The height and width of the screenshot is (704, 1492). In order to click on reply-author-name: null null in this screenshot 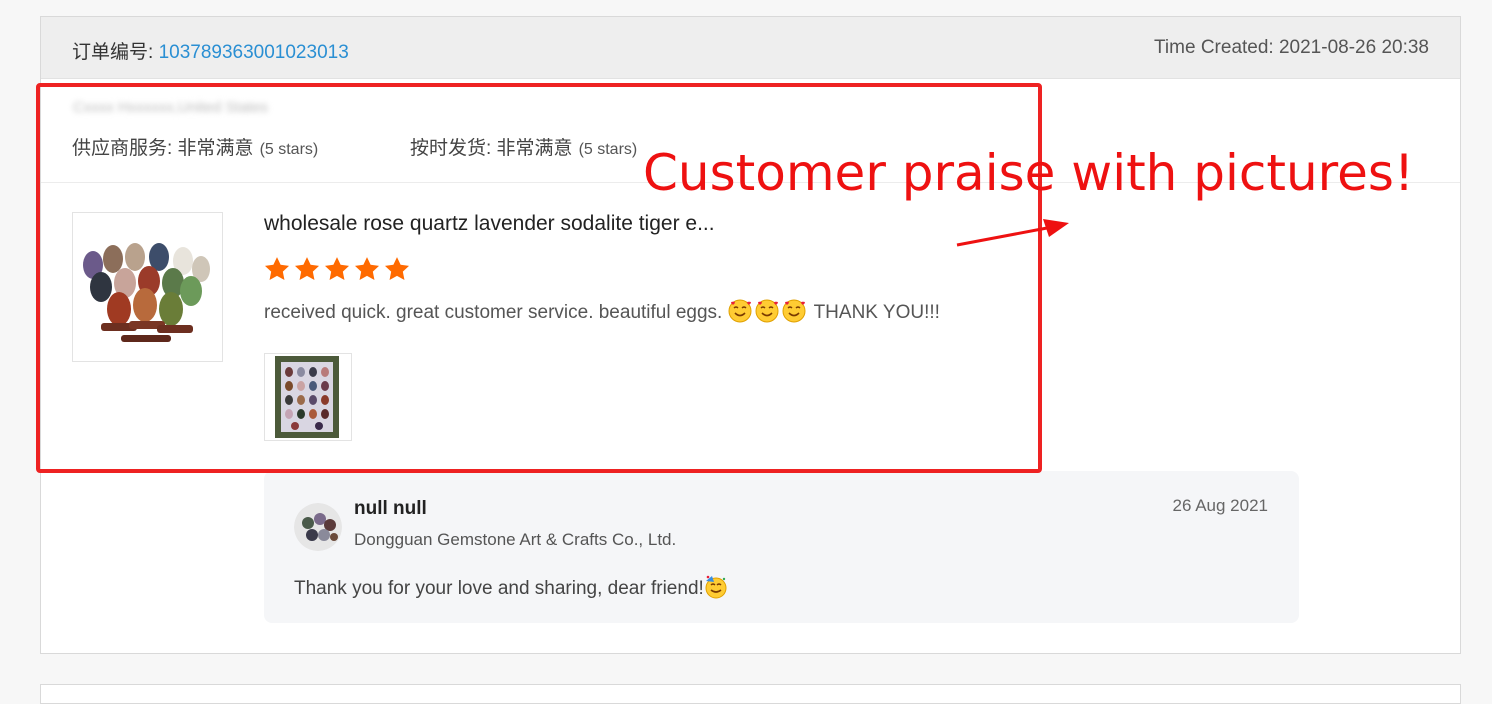, I will do `click(390, 508)`.